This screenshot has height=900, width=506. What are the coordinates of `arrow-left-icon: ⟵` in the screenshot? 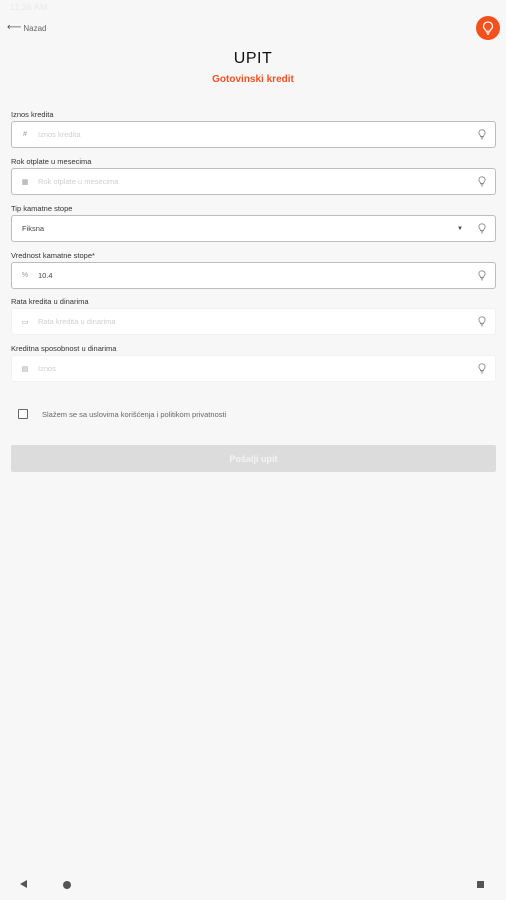 It's located at (14, 27).